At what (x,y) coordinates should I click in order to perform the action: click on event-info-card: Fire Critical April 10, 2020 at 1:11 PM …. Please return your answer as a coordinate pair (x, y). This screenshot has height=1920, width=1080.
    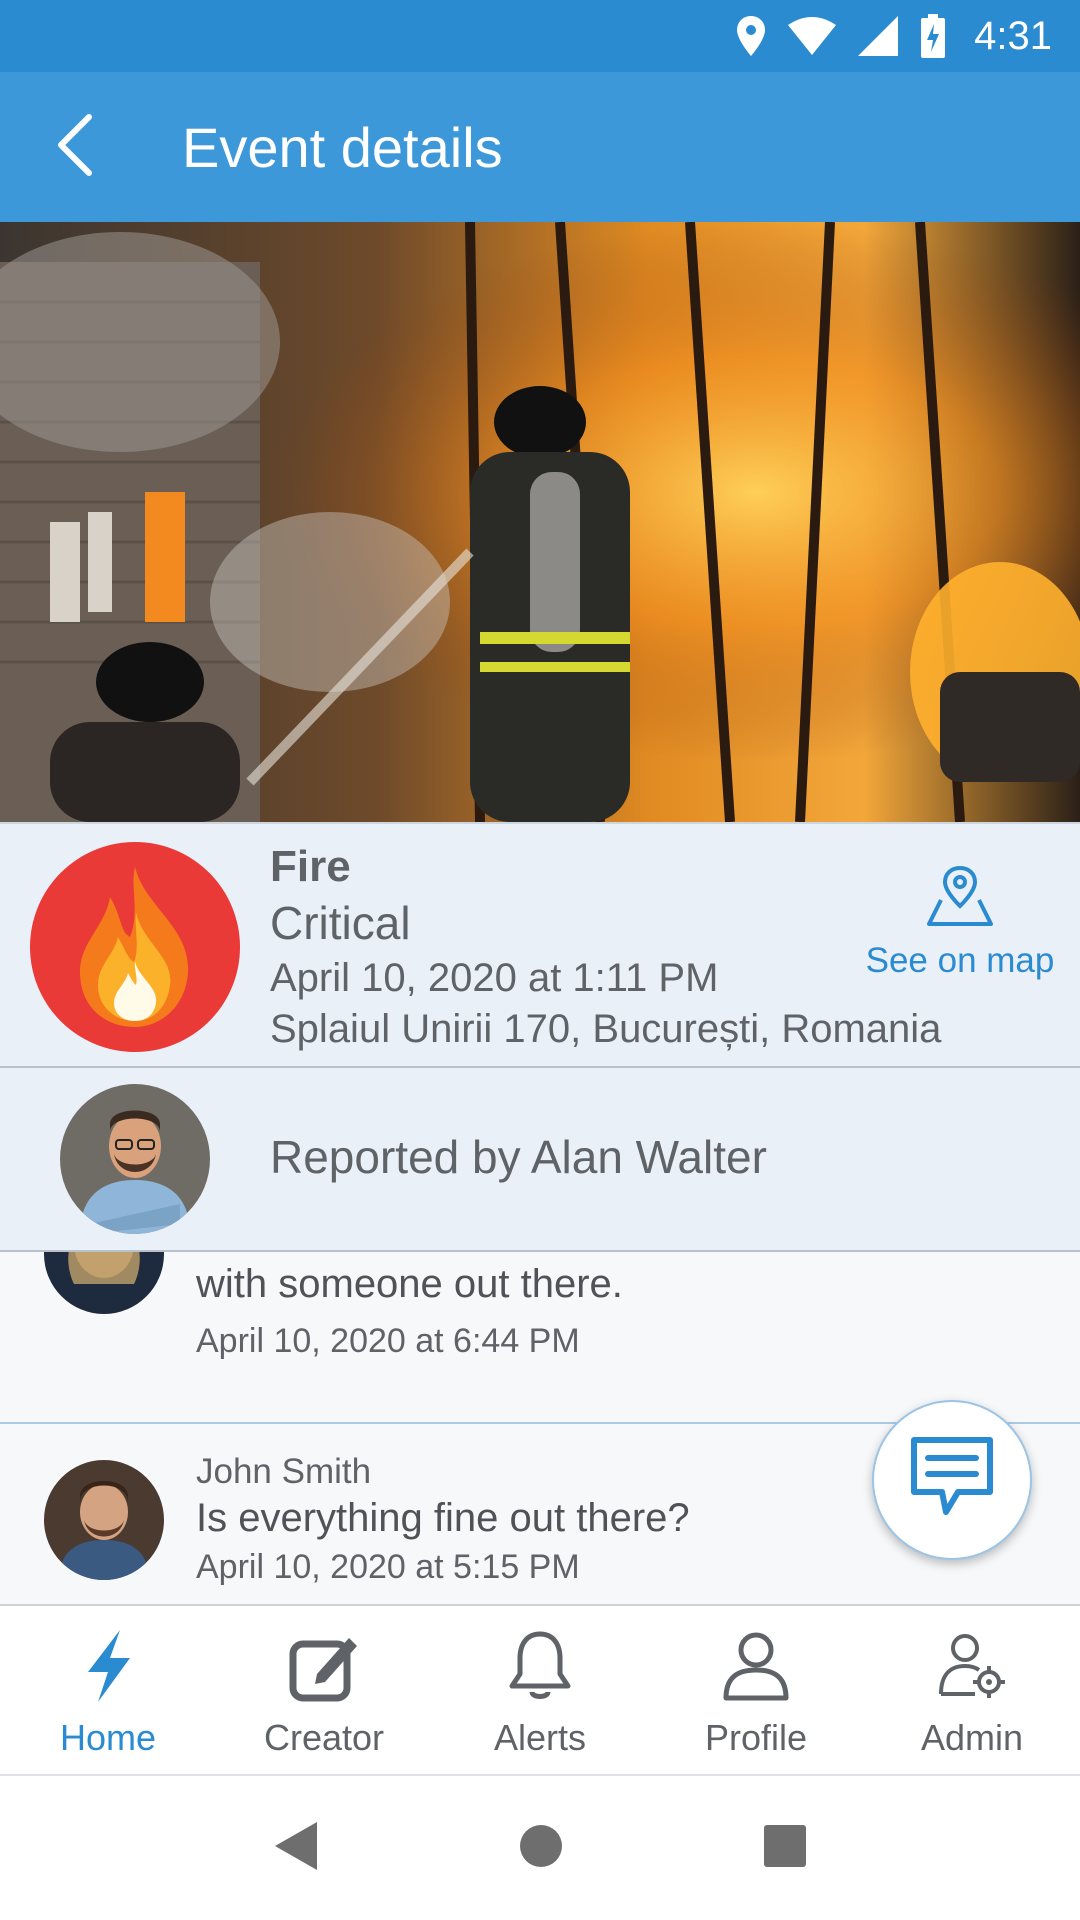
    Looking at the image, I should click on (540, 945).